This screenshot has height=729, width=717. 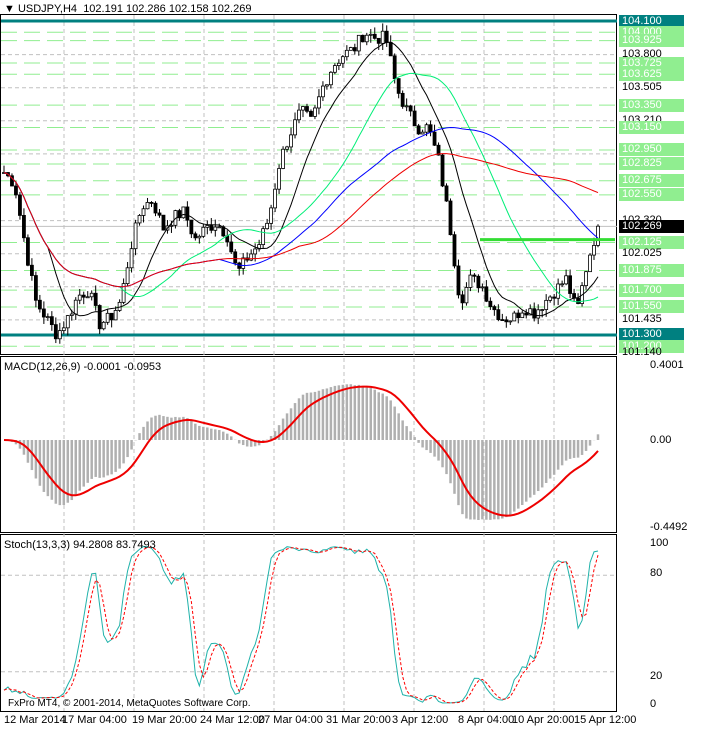 What do you see at coordinates (651, 150) in the screenshot?
I see `price-label: 102.950` at bounding box center [651, 150].